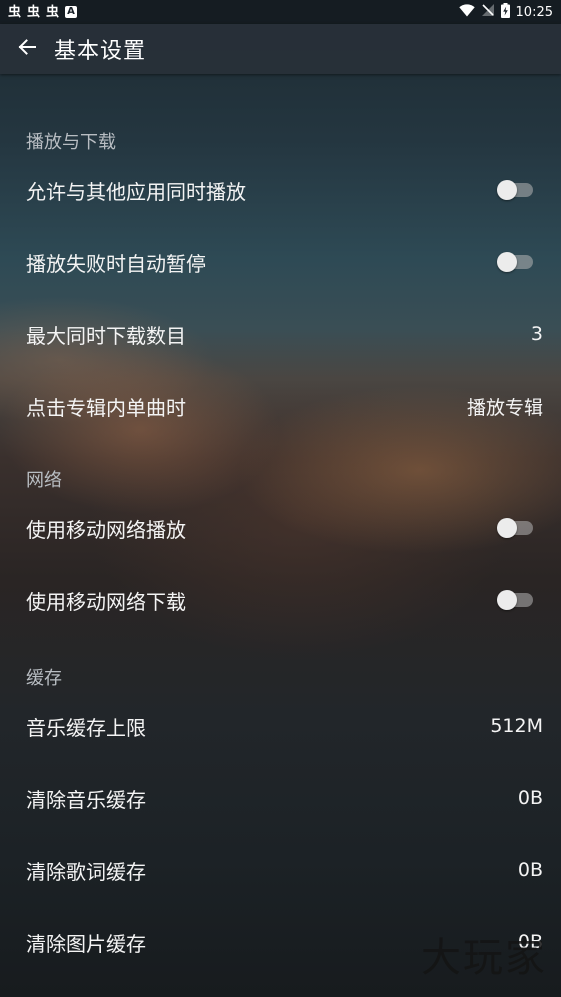 The width and height of the screenshot is (561, 997). I want to click on setting-clear-image-cache: 清除图片缓存 0B, so click(280, 942).